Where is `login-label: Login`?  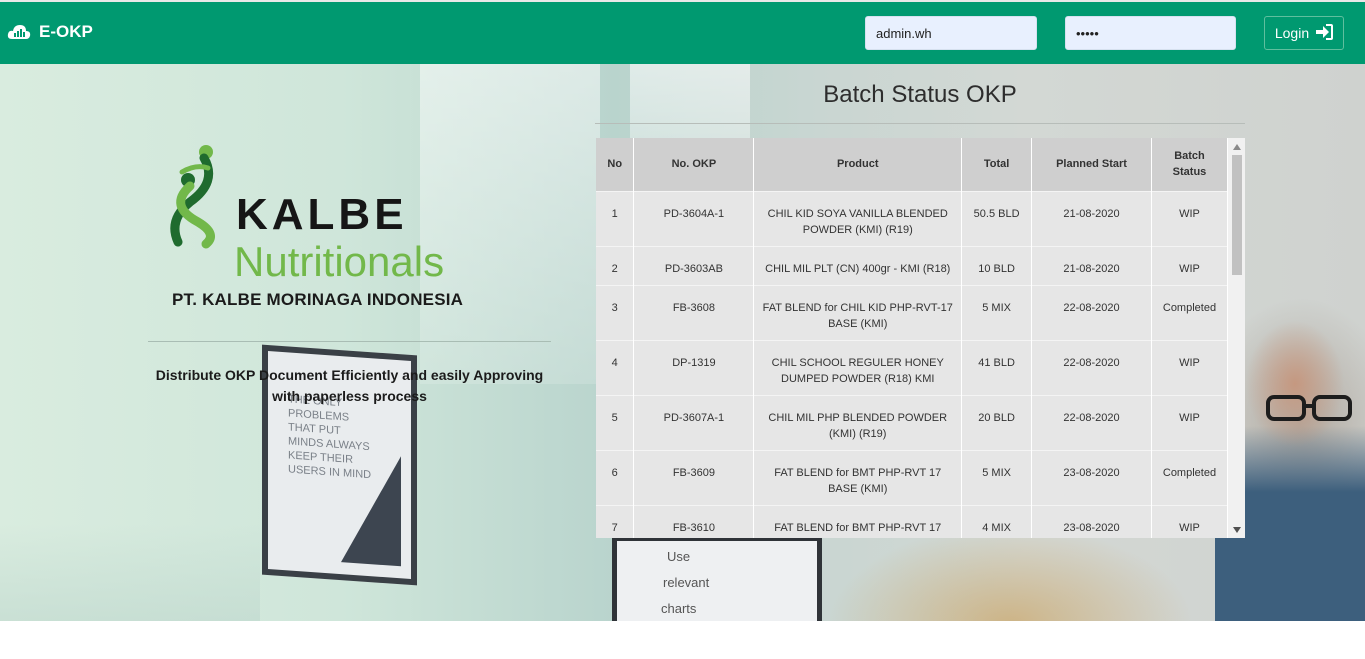 login-label: Login is located at coordinates (1292, 33).